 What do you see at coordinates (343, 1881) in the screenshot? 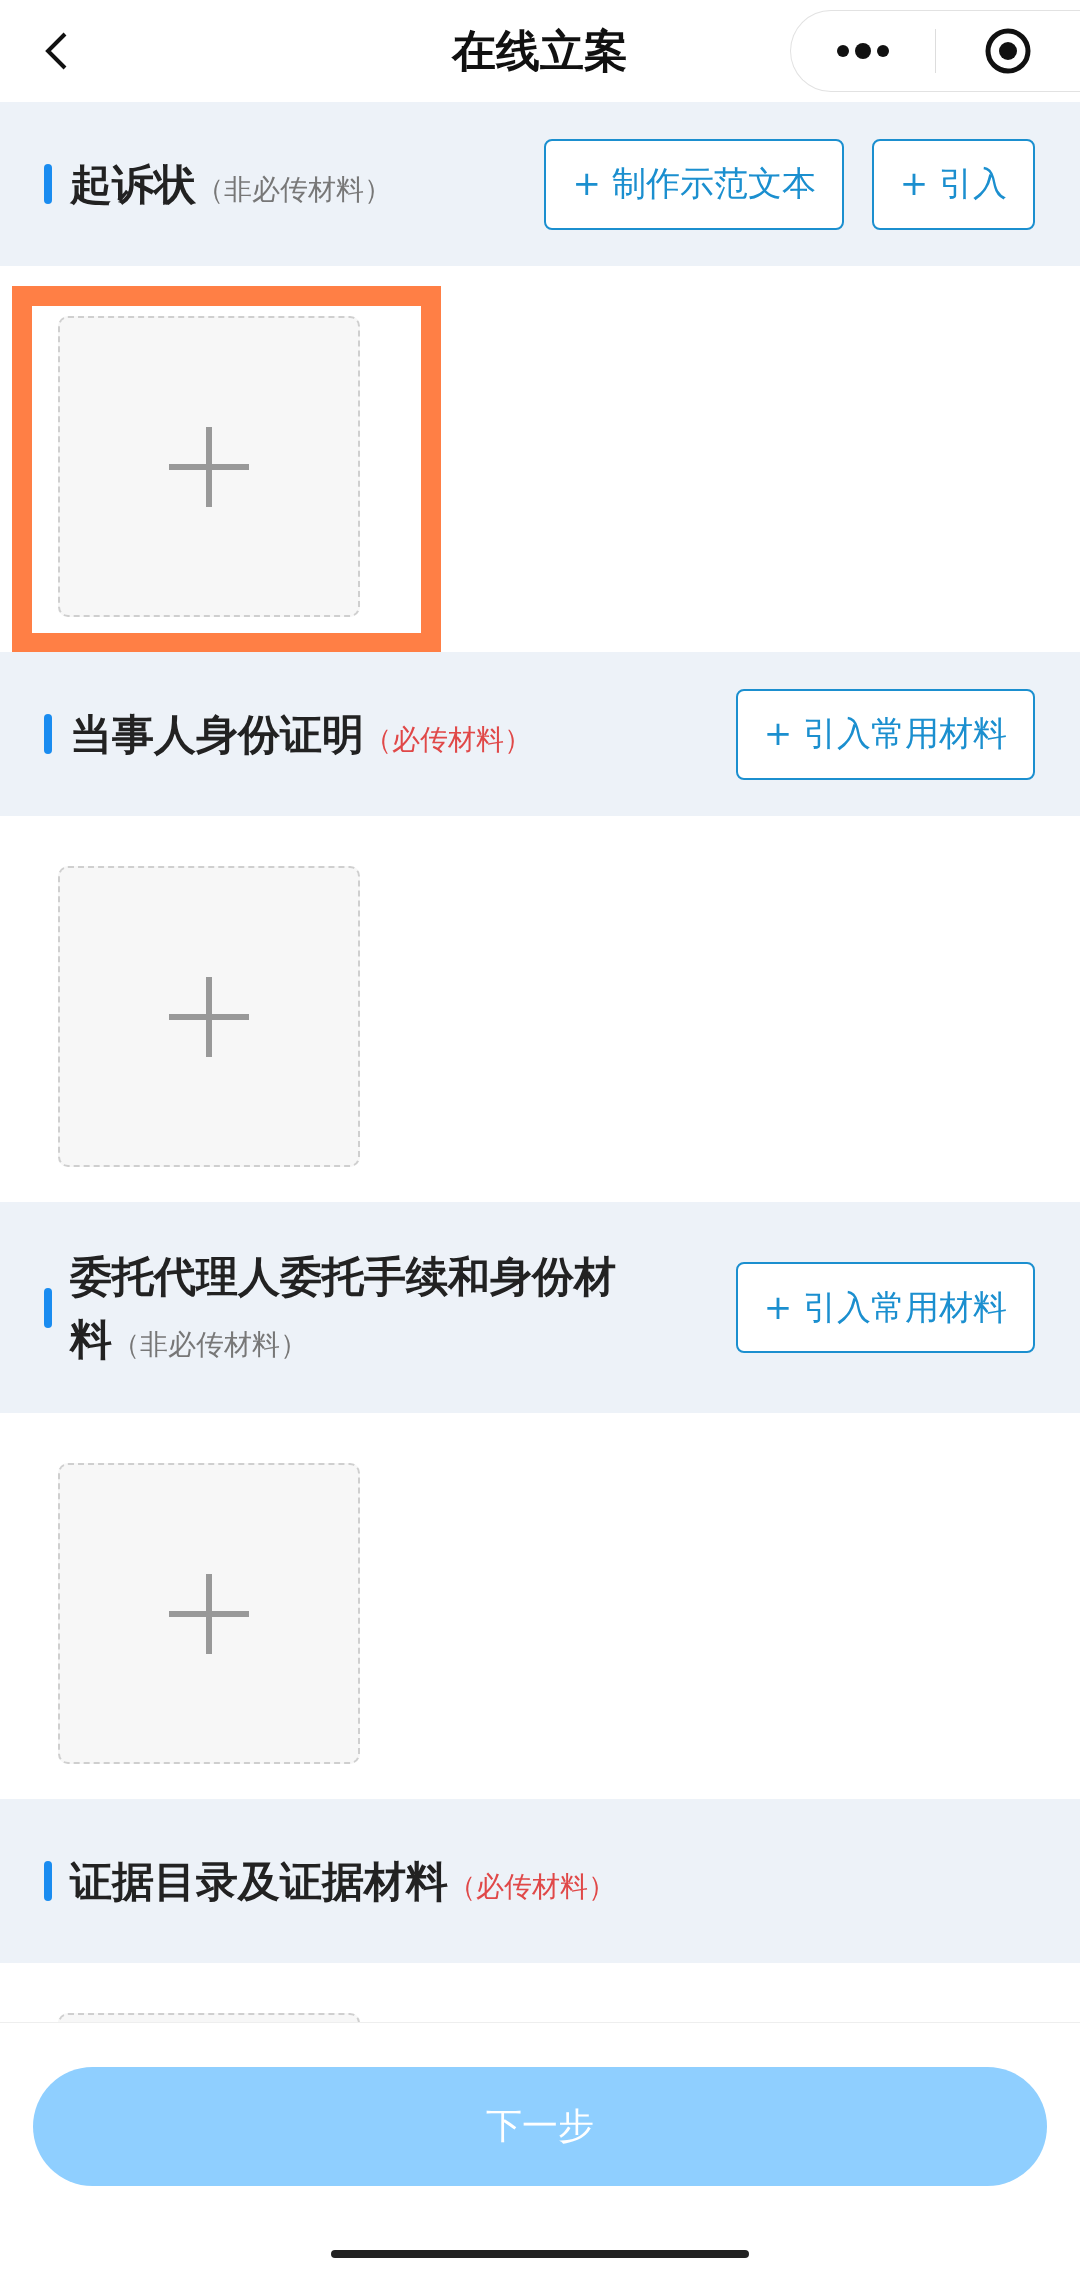
I see `section-title: 证据目录及证据材料（必传材料）` at bounding box center [343, 1881].